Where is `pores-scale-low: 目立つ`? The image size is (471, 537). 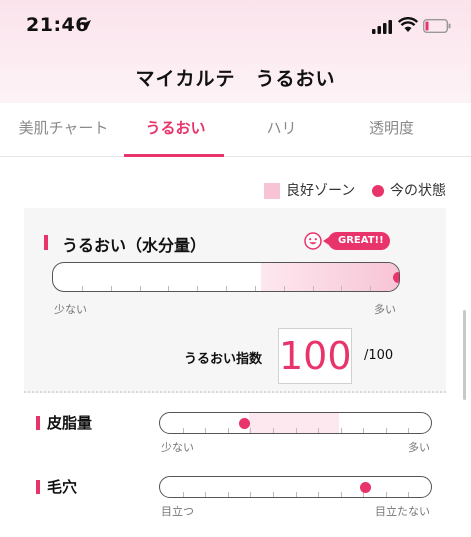
pores-scale-low: 目立つ is located at coordinates (177, 511).